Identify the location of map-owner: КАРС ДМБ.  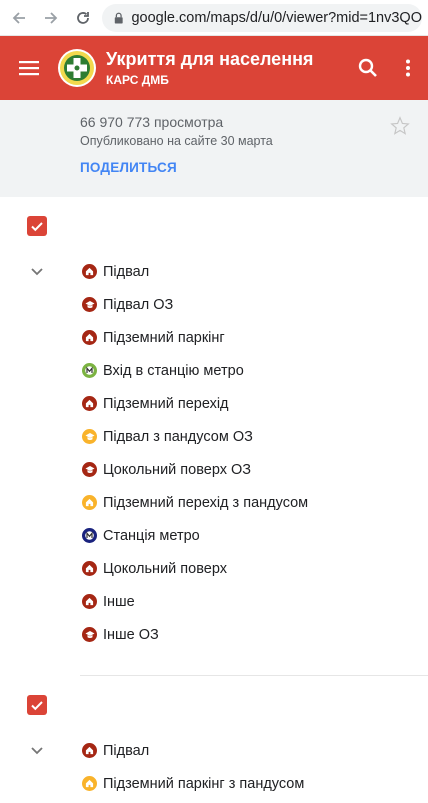
(137, 80).